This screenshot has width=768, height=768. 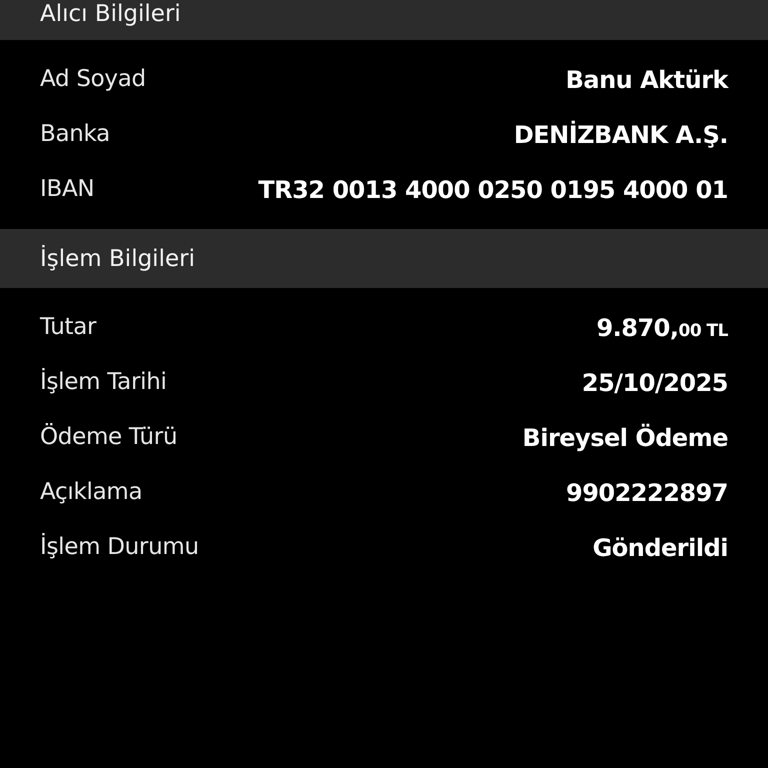 What do you see at coordinates (621, 135) in the screenshot?
I see `field-value: DENİZBANK A.Ş.` at bounding box center [621, 135].